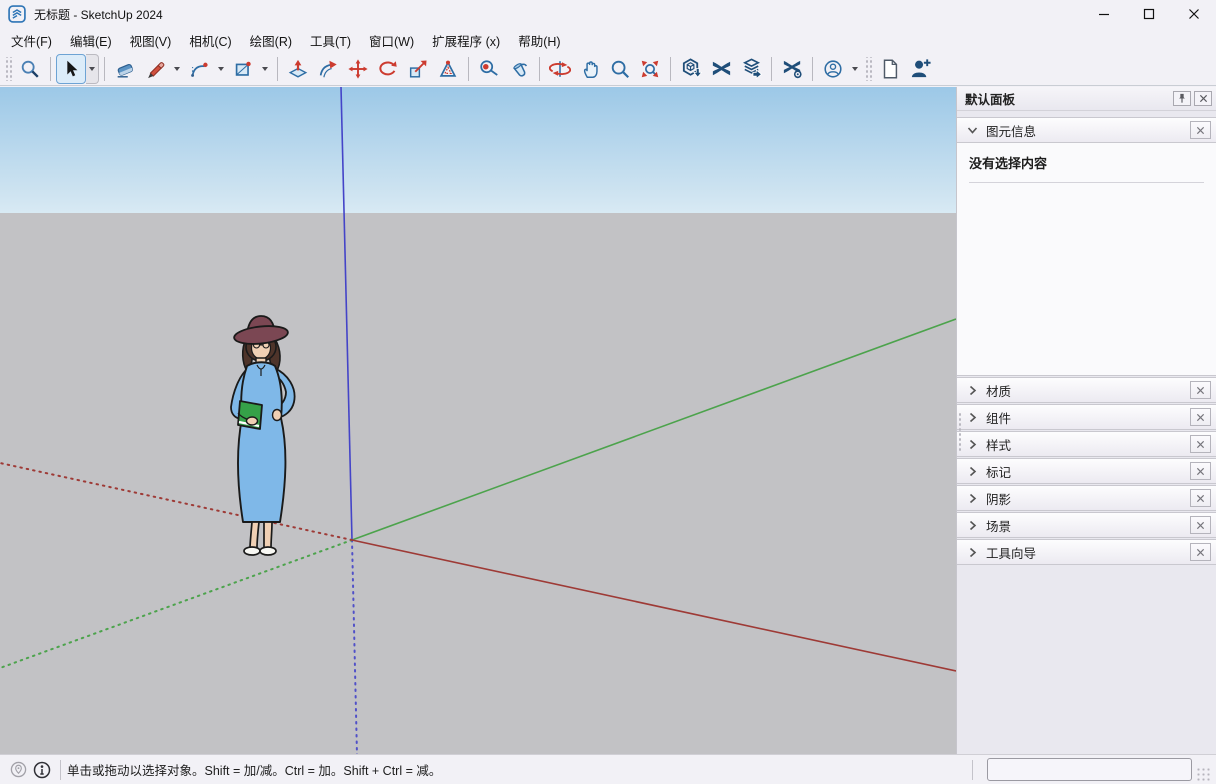  I want to click on close-instructor-button, so click(1200, 552).